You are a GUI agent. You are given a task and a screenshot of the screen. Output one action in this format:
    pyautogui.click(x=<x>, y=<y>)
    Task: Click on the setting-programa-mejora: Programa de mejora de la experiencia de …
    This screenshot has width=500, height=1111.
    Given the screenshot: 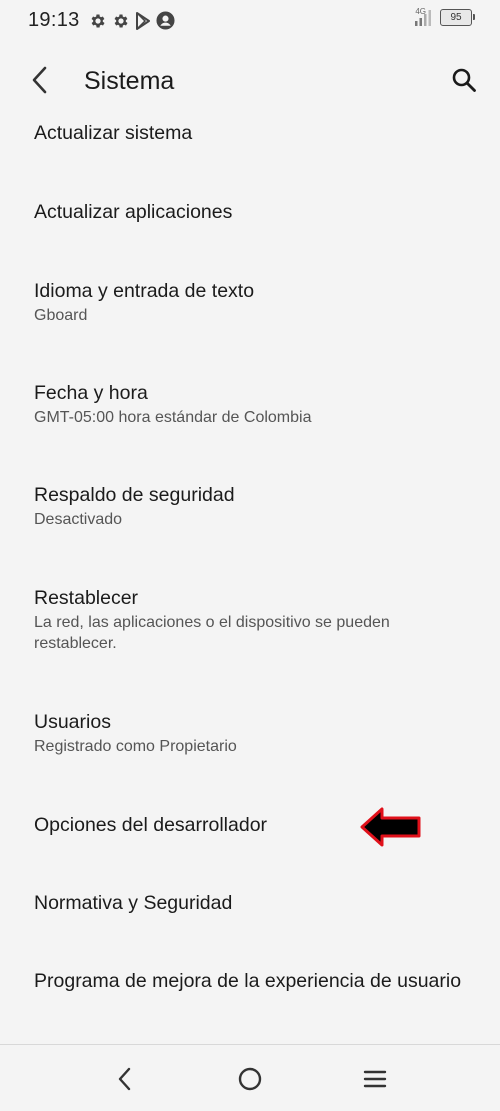 What is the action you would take?
    pyautogui.click(x=254, y=981)
    